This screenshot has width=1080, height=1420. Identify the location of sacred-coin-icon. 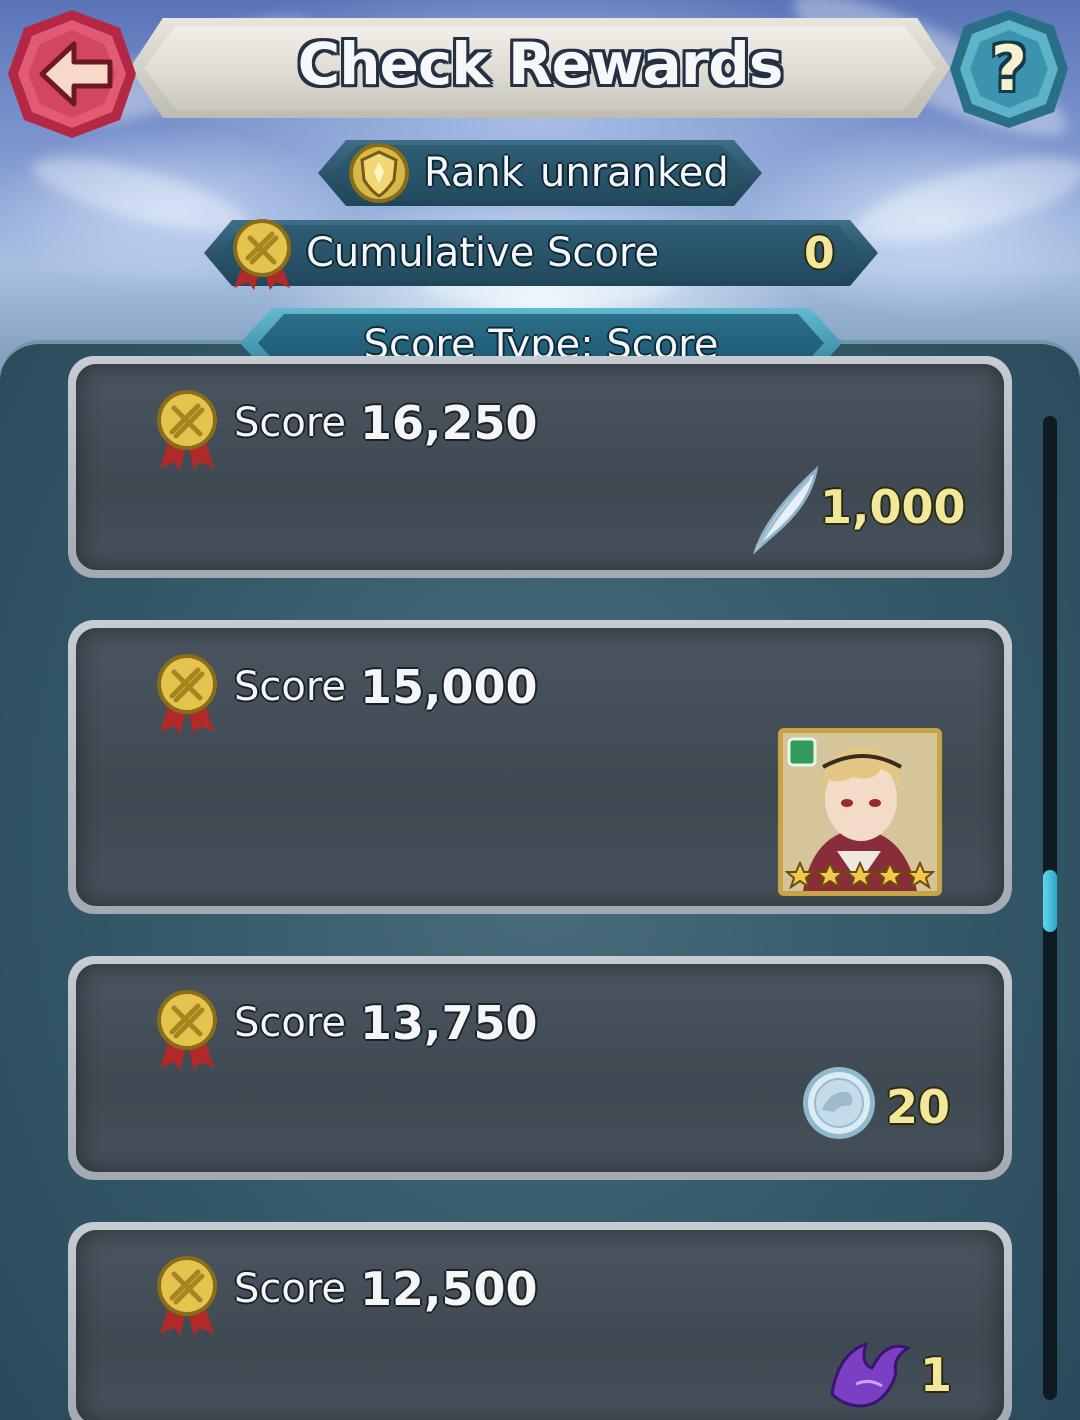
(839, 1103).